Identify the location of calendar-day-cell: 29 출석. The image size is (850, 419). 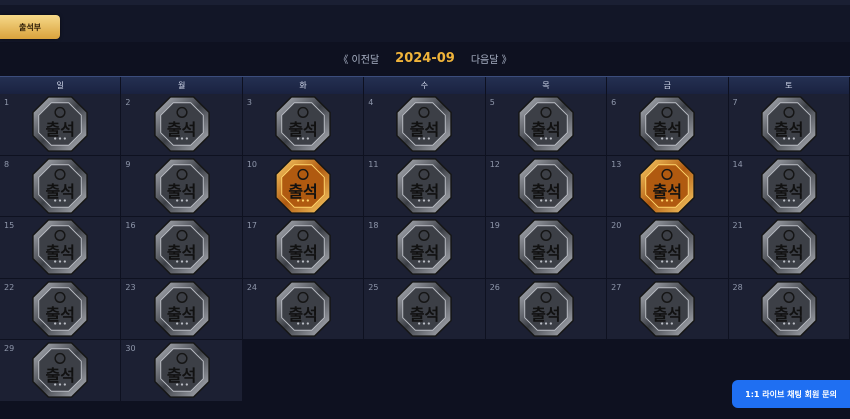
(61, 371).